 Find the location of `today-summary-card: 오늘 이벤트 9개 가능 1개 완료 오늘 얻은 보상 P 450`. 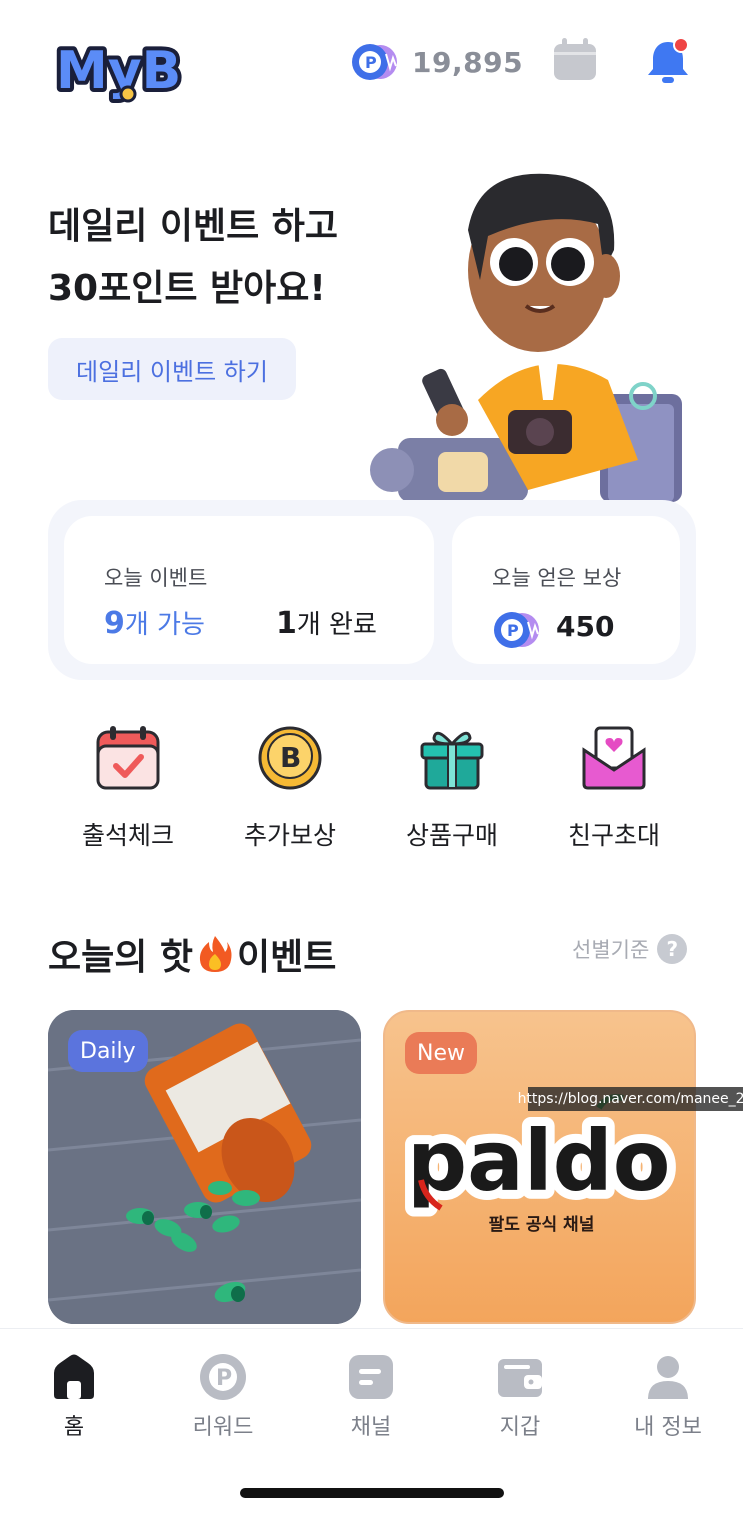

today-summary-card: 오늘 이벤트 9개 가능 1개 완료 오늘 얻은 보상 P 450 is located at coordinates (372, 590).